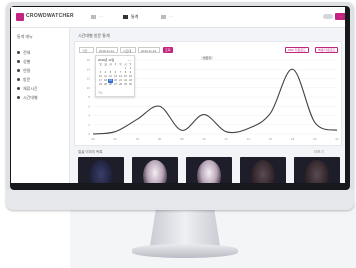 This screenshot has width=356, height=268. What do you see at coordinates (178, 17) in the screenshot?
I see `top-navbar: CROWDWATCHER ··· 통계 ··· ···` at bounding box center [178, 17].